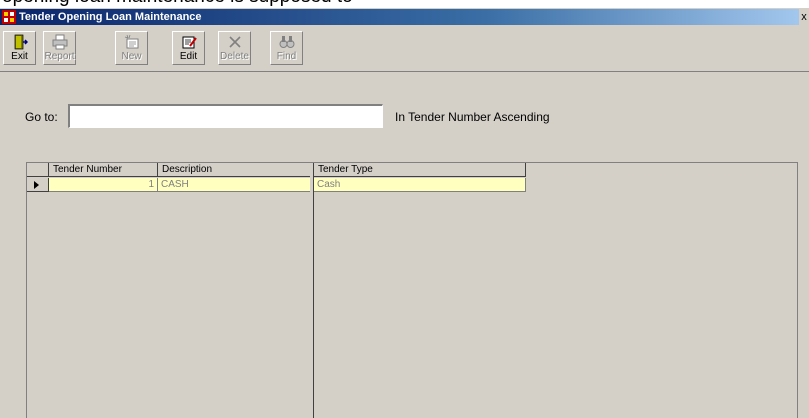 This screenshot has height=418, width=809. Describe the element at coordinates (804, 17) in the screenshot. I see `close-button: x` at that location.